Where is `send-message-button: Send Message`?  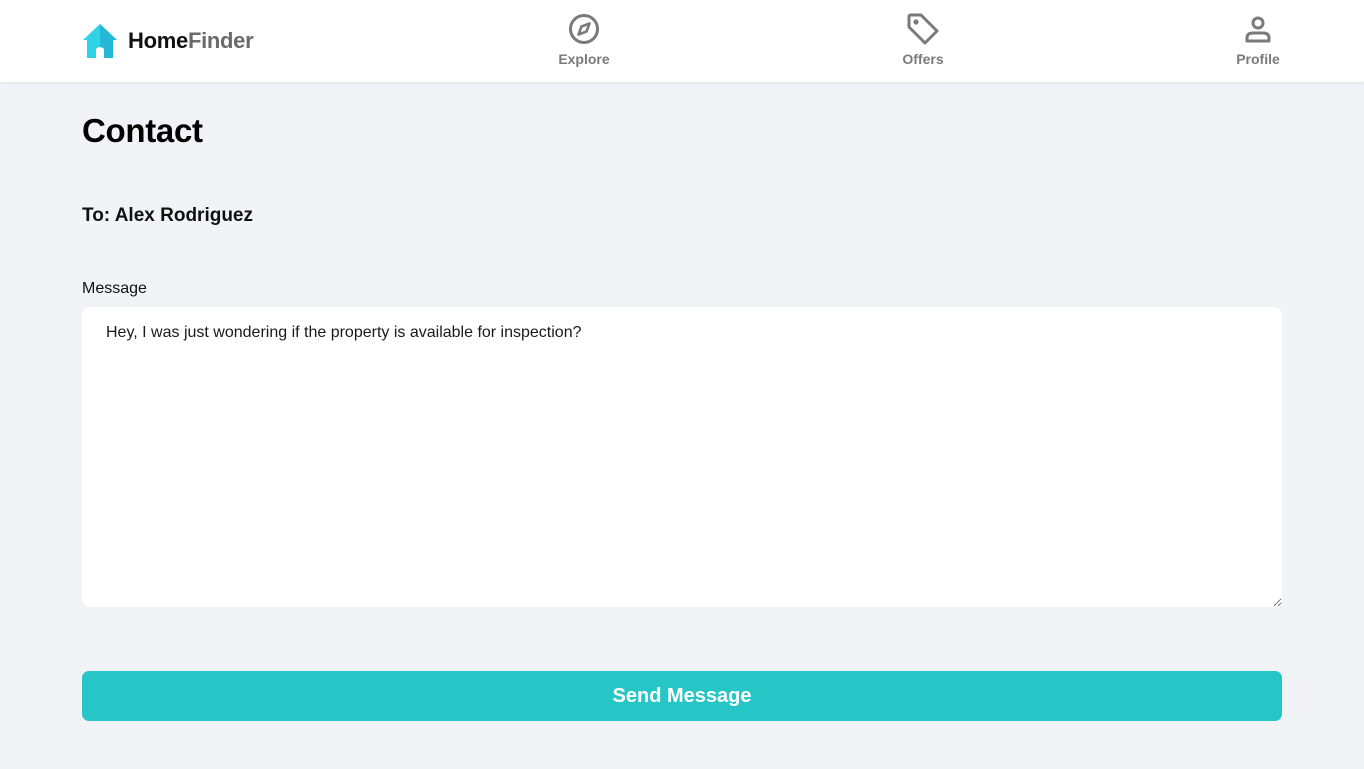 send-message-button: Send Message is located at coordinates (682, 696).